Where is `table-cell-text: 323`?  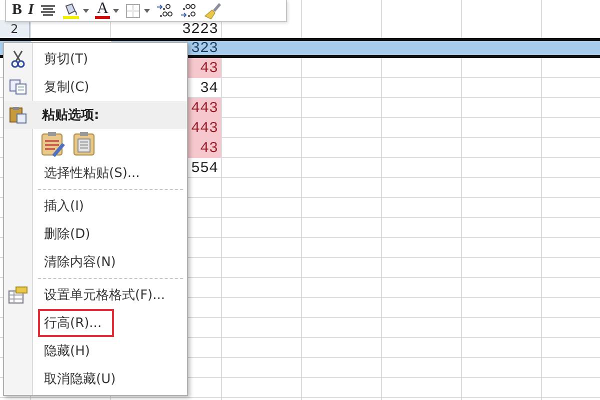
table-cell-text: 323 is located at coordinates (204, 48).